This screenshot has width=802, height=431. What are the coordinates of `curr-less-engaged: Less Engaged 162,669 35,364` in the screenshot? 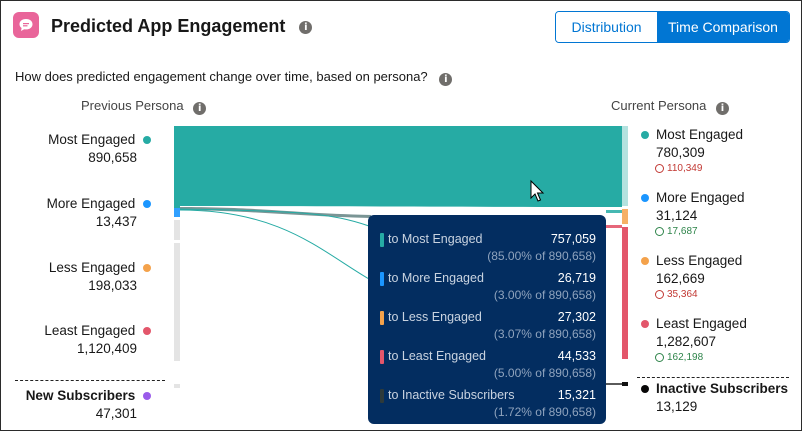 It's located at (691, 276).